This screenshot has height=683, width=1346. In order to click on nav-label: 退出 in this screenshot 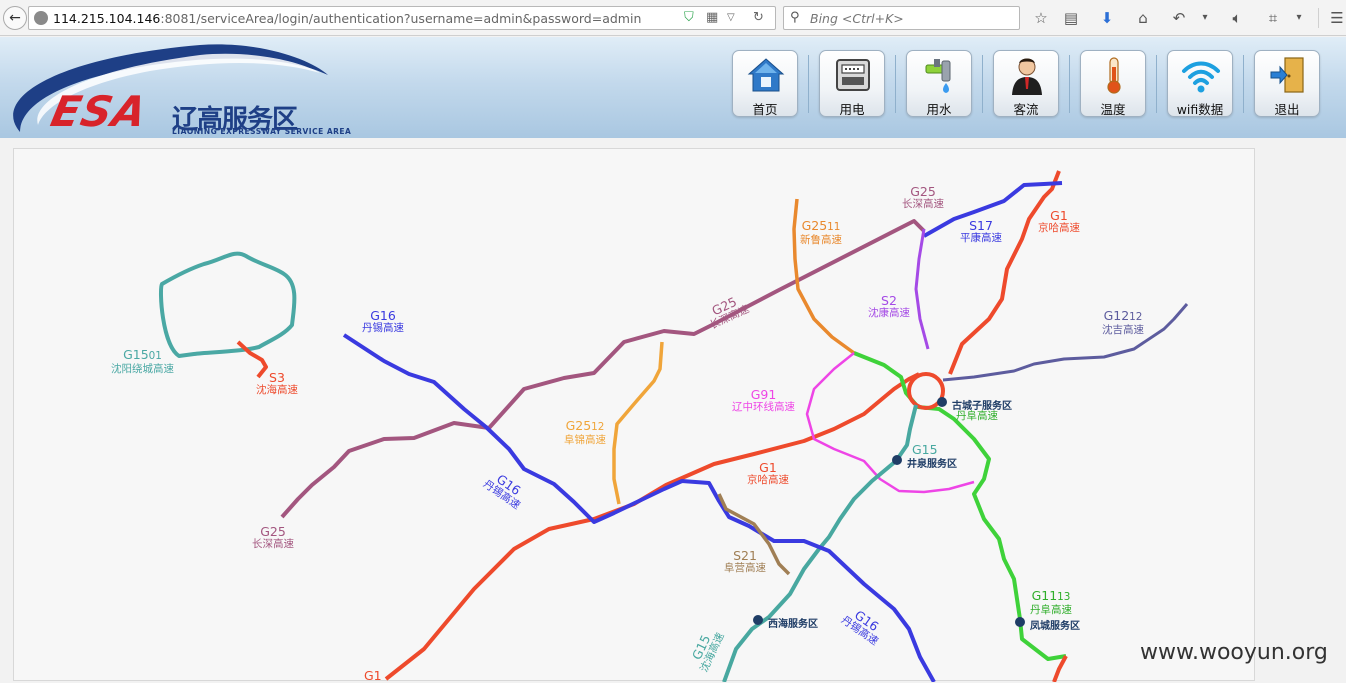, I will do `click(1287, 109)`.